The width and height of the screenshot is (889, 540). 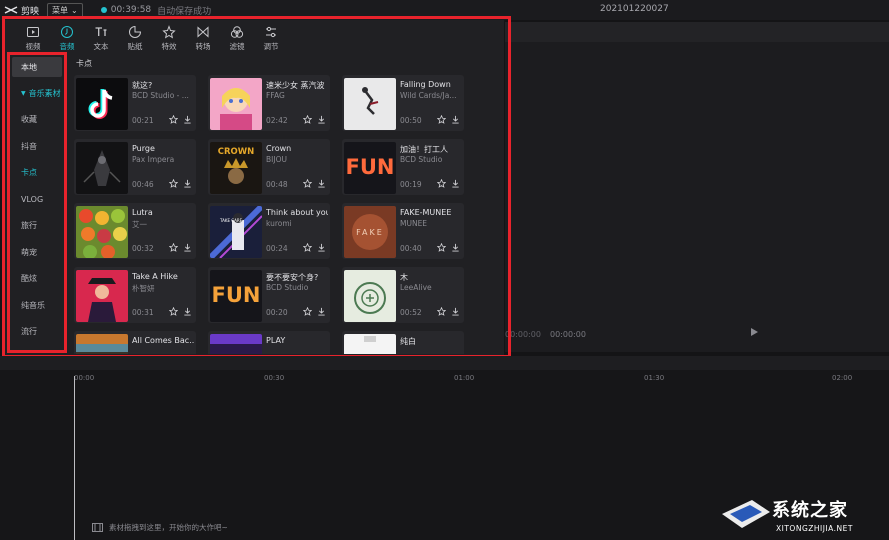 I want to click on ruler-tick: 01:00, so click(x=464, y=378).